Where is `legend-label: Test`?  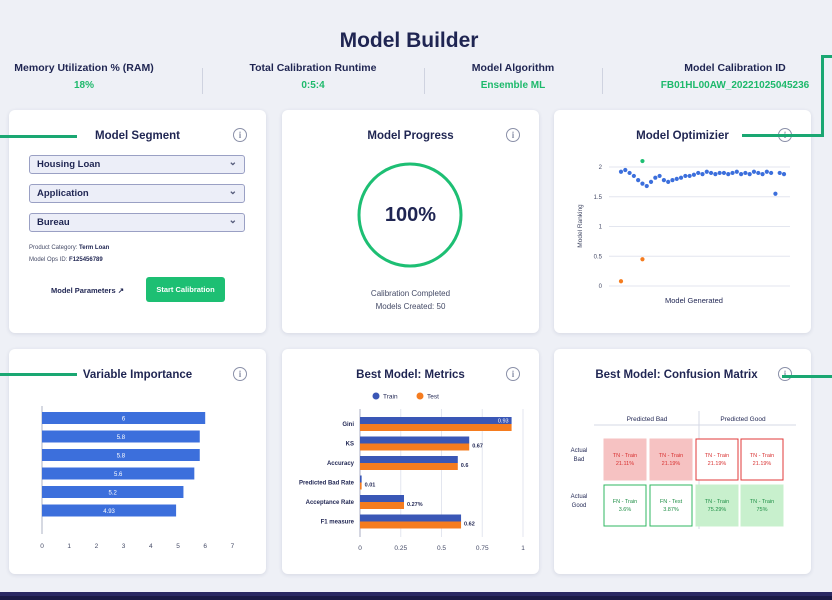
legend-label: Test is located at coordinates (433, 397).